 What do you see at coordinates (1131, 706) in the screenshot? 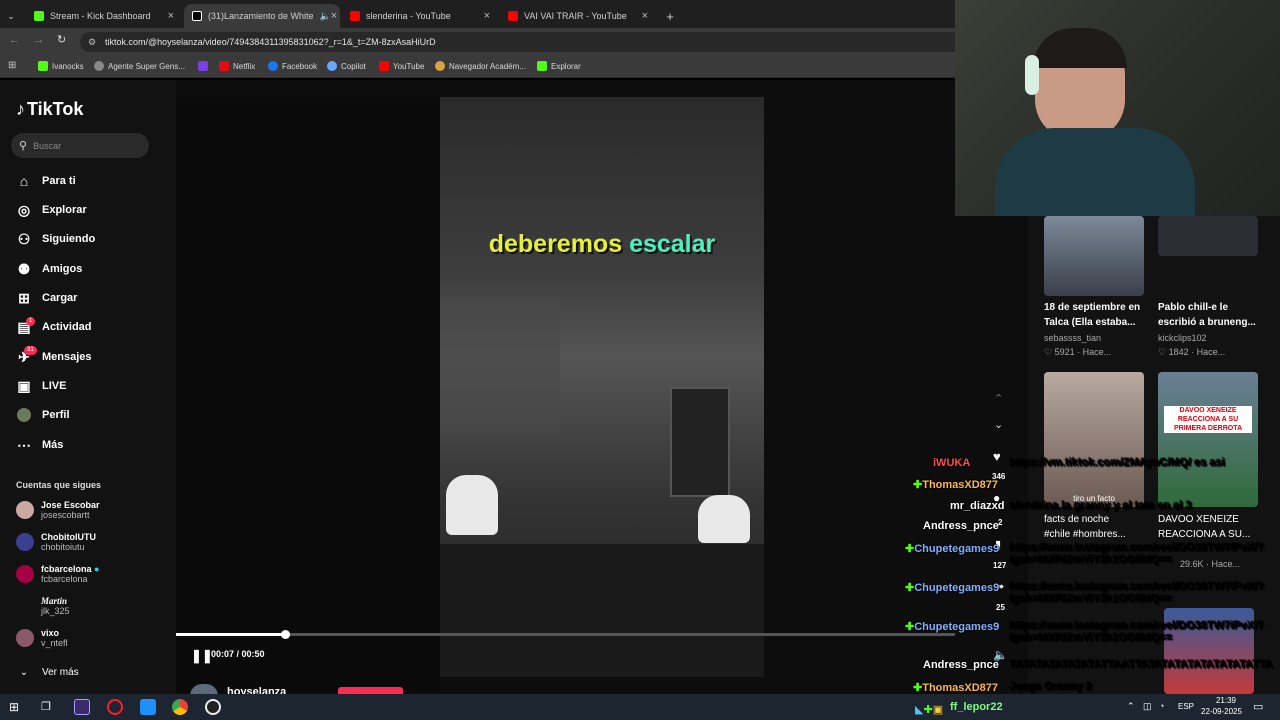
I see `tray-chevron-icon: ⌃` at bounding box center [1131, 706].